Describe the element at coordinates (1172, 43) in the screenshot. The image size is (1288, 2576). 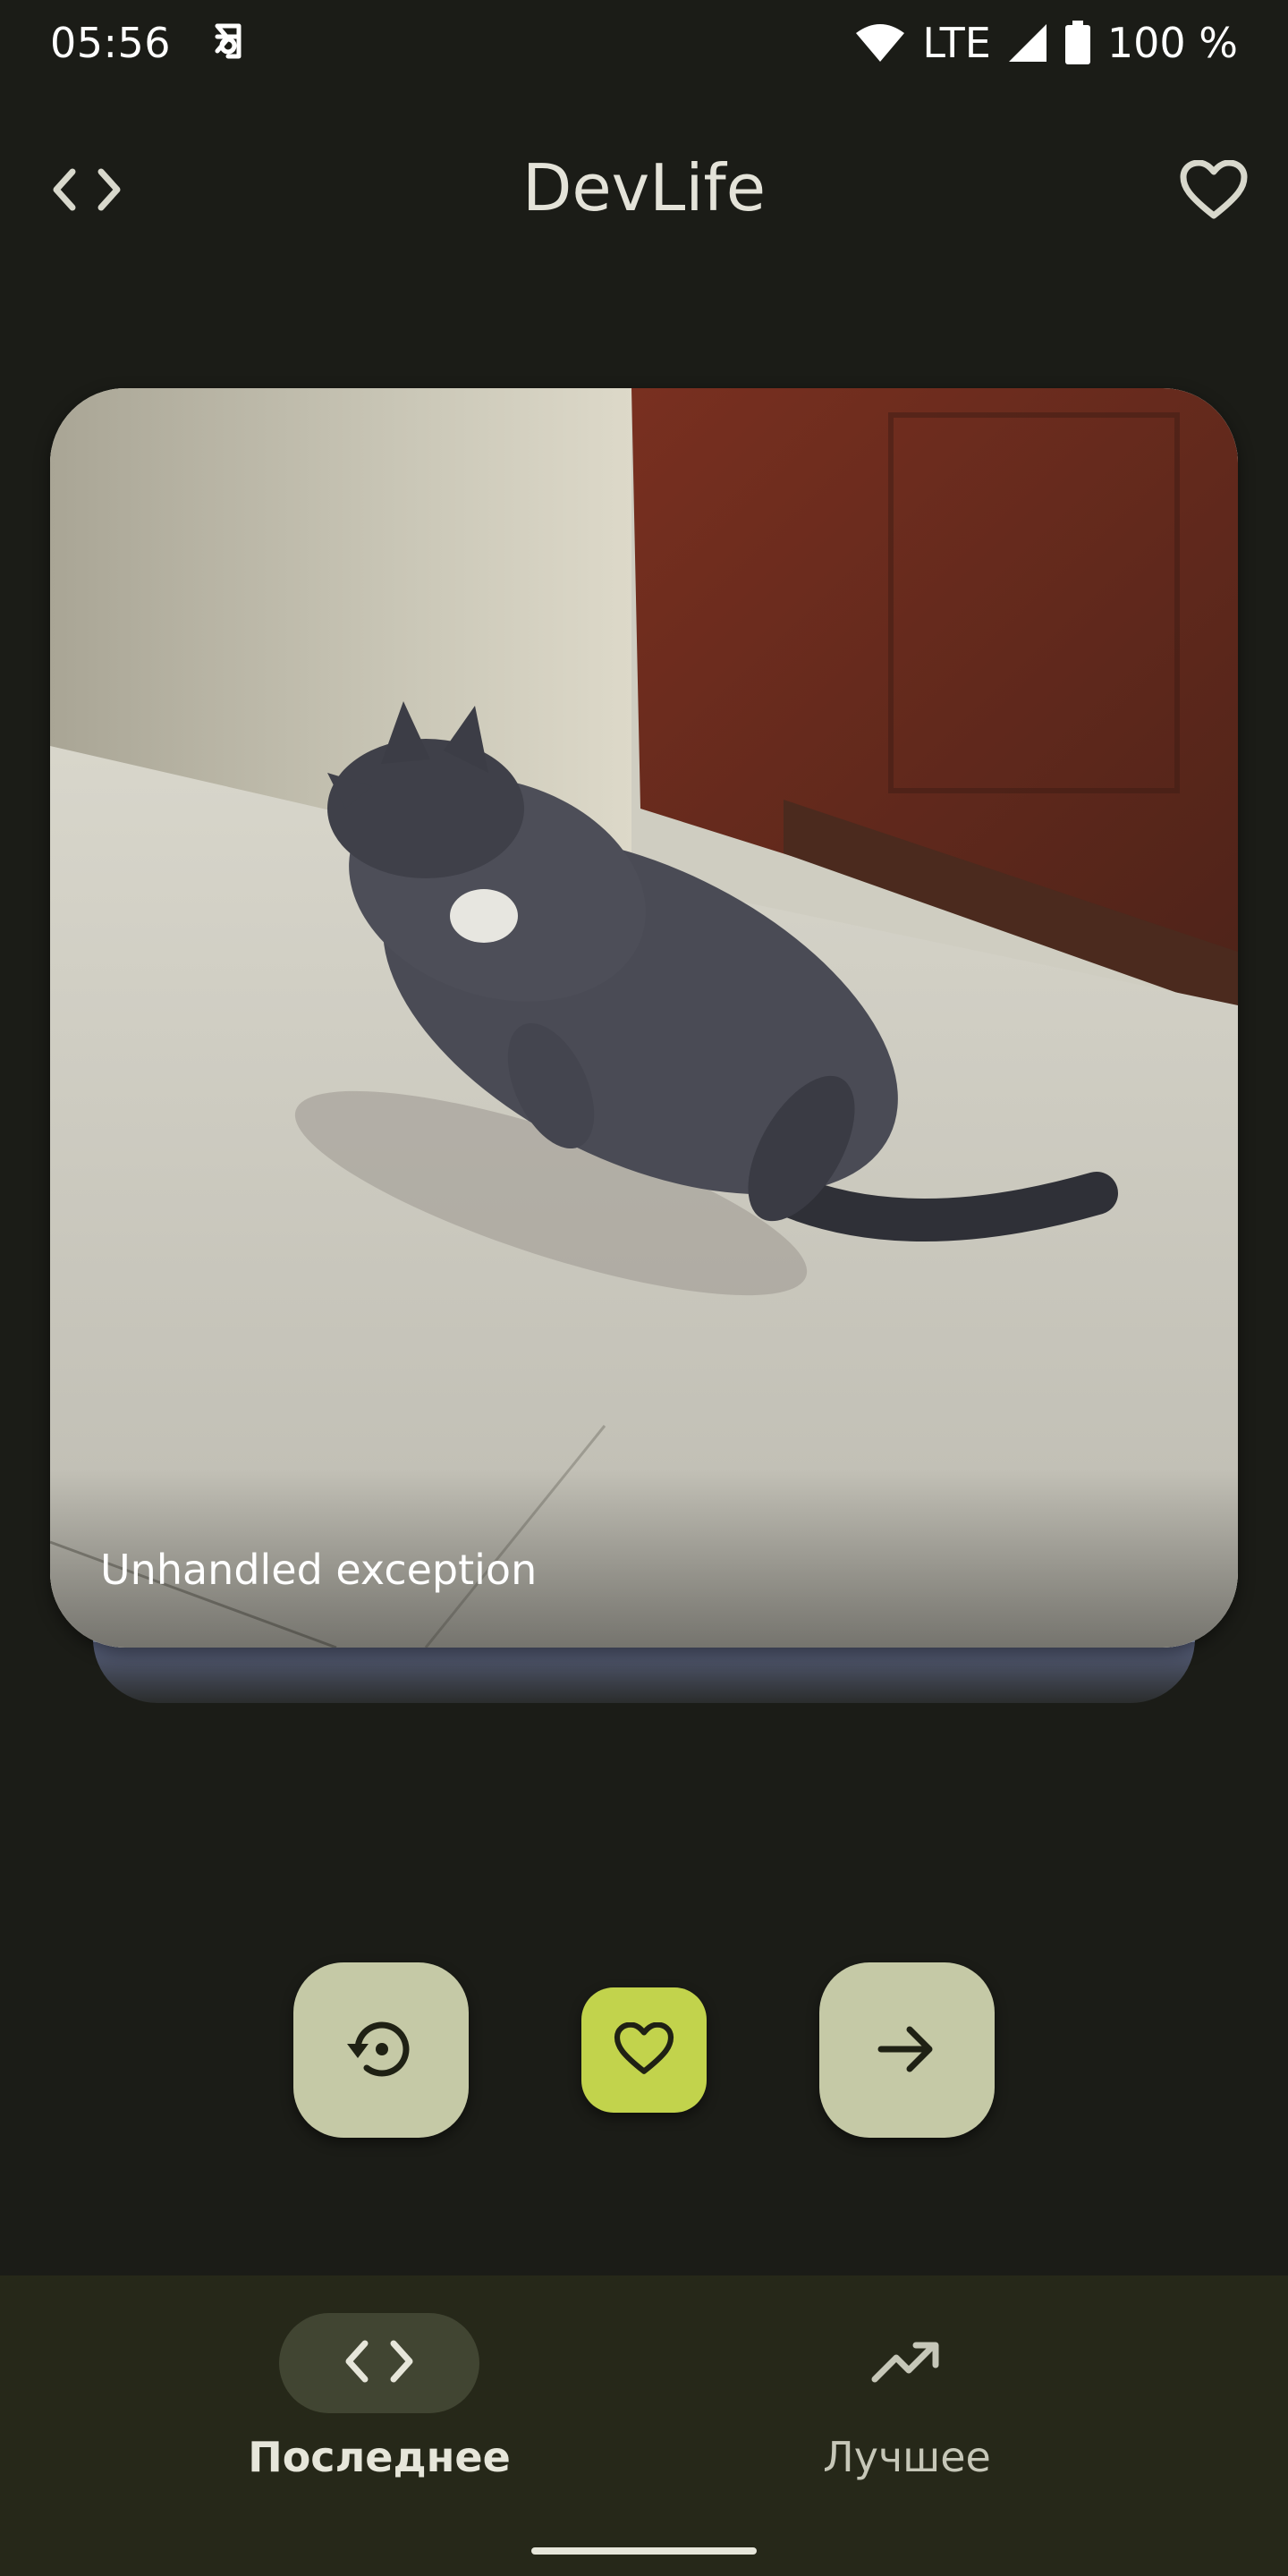
I see `battery-level: 100 %` at that location.